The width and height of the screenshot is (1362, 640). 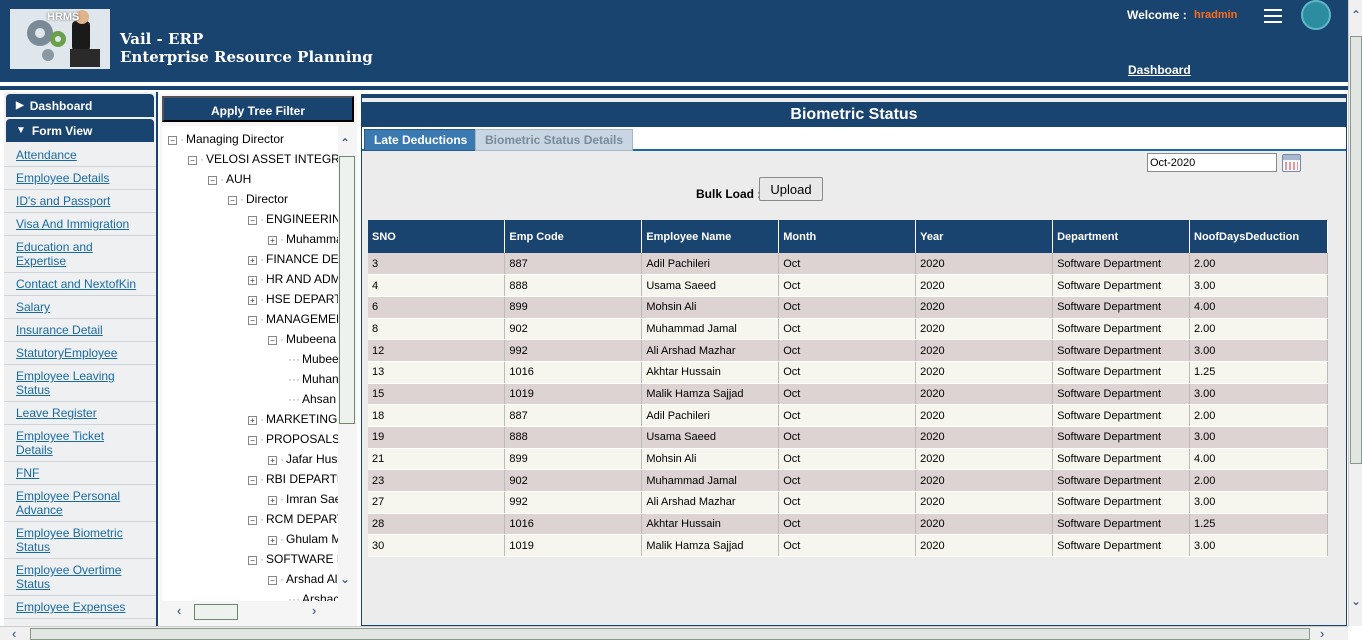 I want to click on column-header-employee-name: Employee Name, so click(x=710, y=236).